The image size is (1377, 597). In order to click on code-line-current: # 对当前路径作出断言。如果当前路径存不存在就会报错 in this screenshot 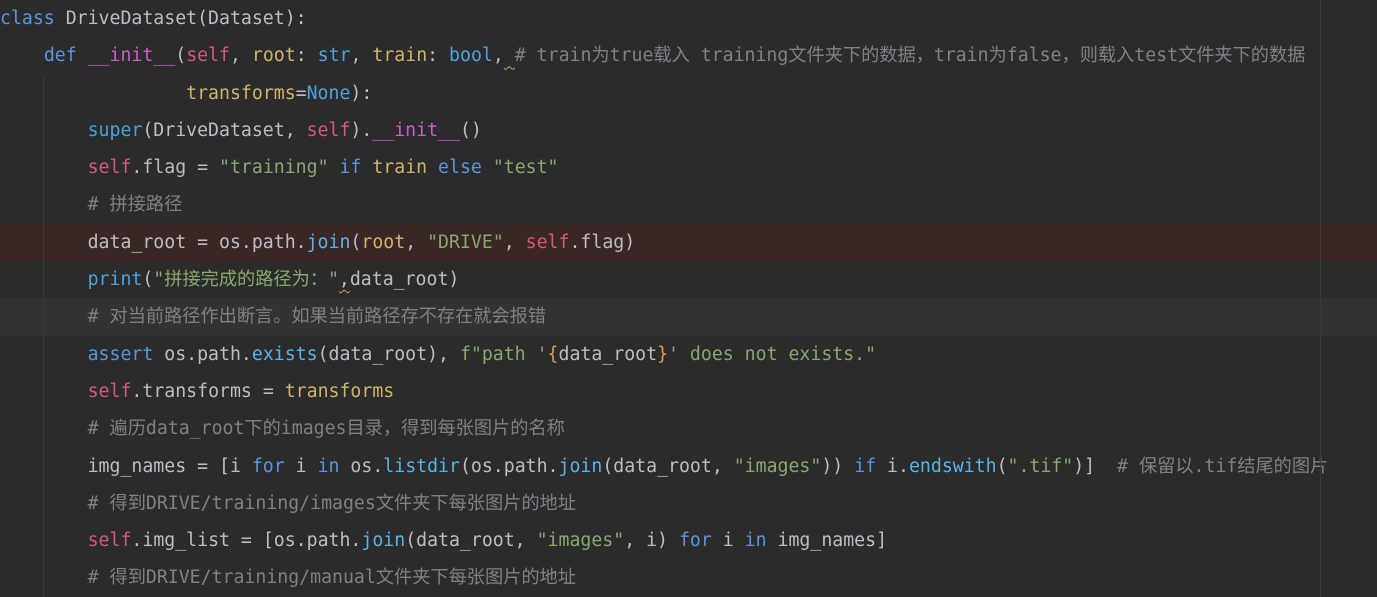, I will do `click(688, 317)`.